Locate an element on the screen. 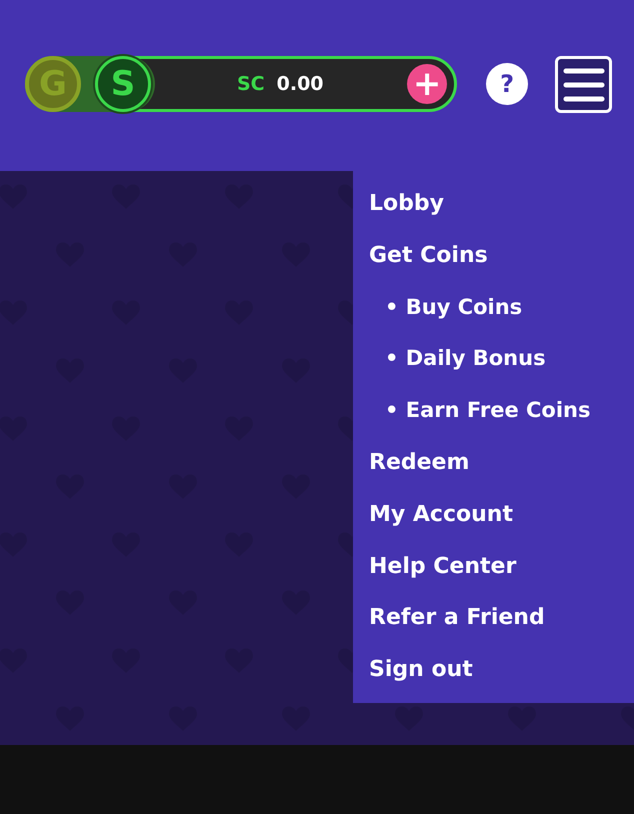  menu-item: Lobby is located at coordinates (398, 204).